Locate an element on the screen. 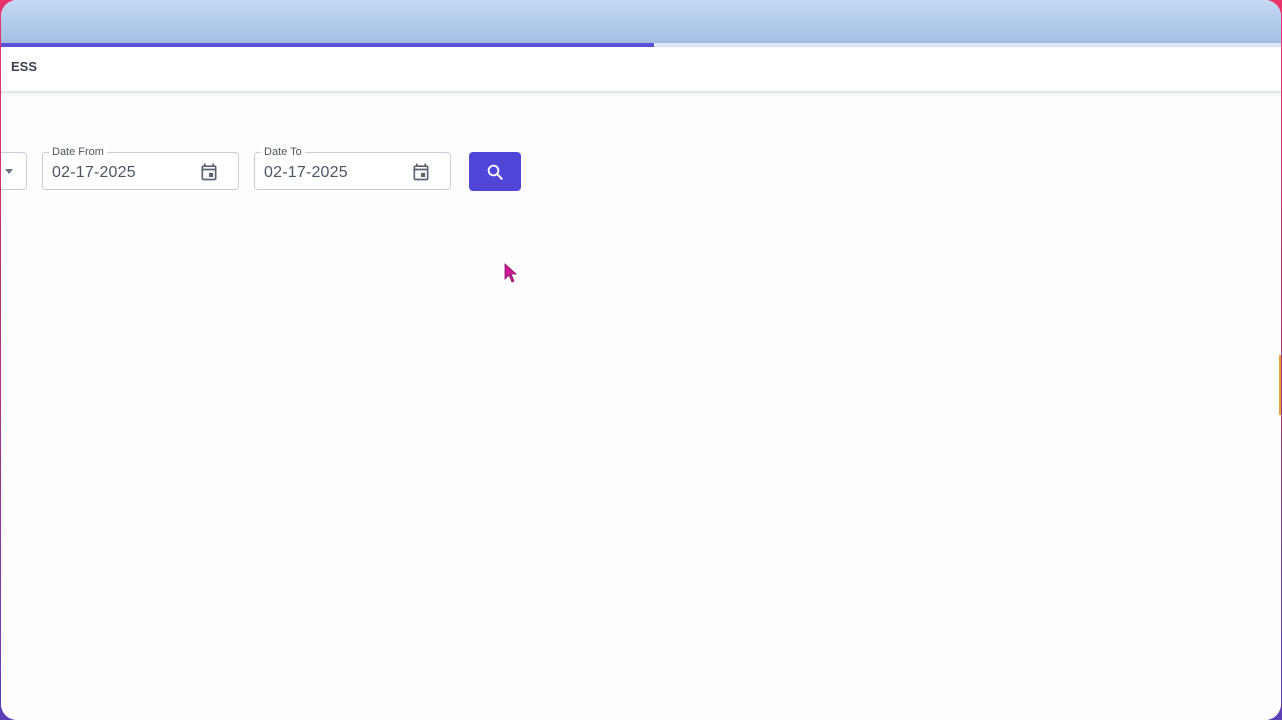  app-title: ESS is located at coordinates (24, 66).